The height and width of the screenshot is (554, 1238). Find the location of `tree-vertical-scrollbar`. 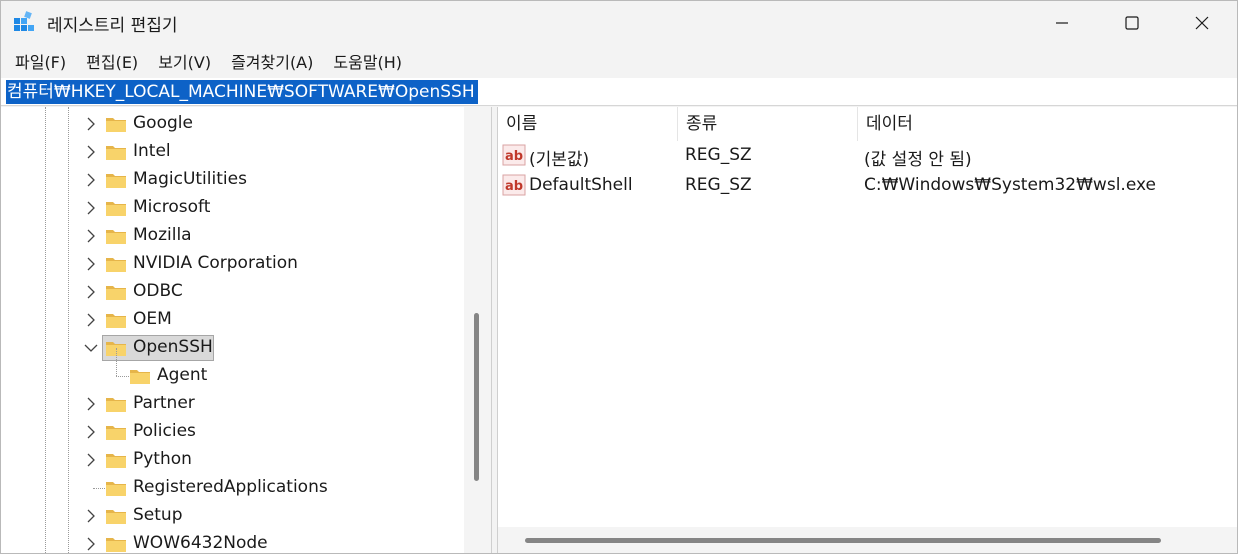

tree-vertical-scrollbar is located at coordinates (477, 330).